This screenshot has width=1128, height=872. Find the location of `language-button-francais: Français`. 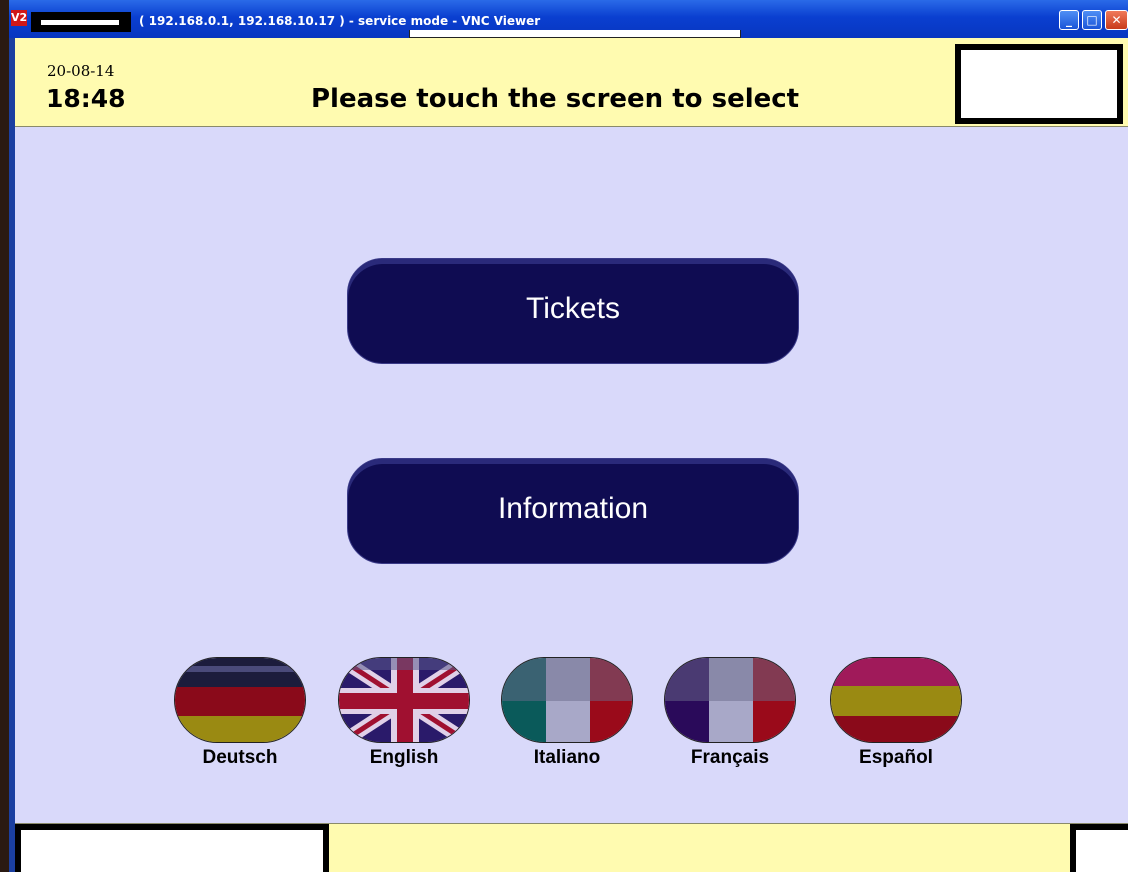

language-button-francais: Français is located at coordinates (730, 713).